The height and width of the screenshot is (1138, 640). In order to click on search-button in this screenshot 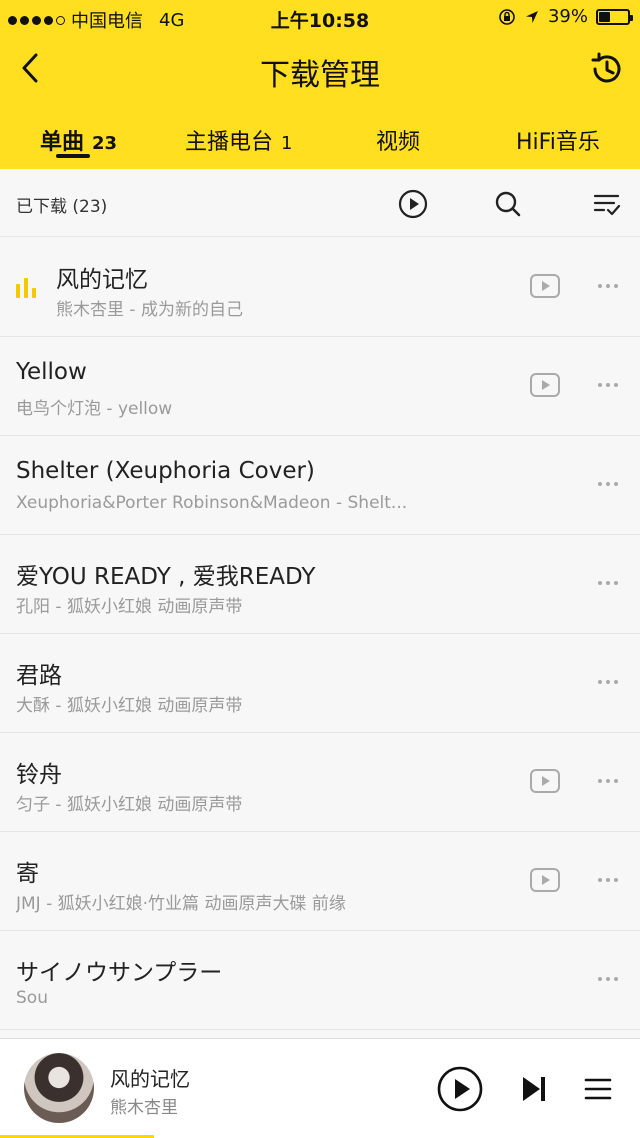, I will do `click(508, 204)`.